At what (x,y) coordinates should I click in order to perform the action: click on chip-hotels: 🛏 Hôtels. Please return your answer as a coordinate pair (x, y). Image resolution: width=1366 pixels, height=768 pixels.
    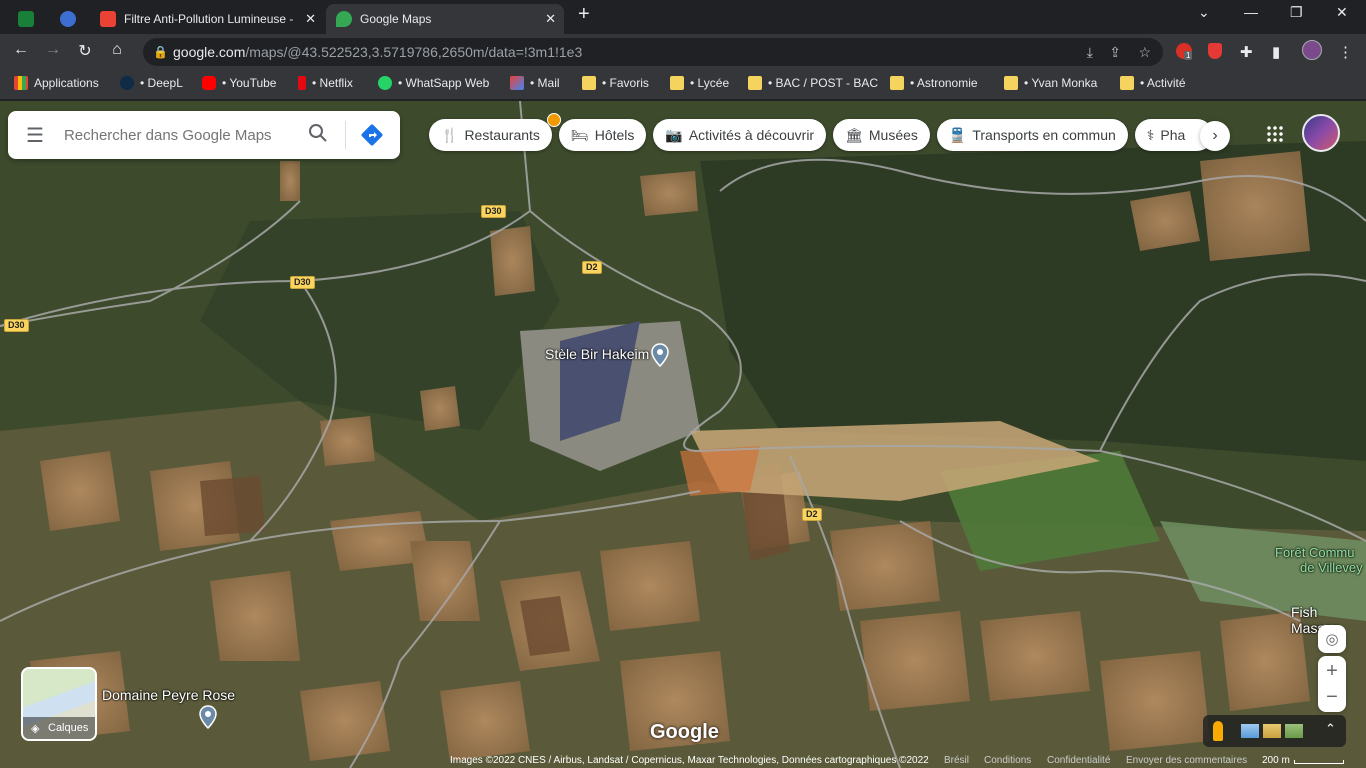
    Looking at the image, I should click on (602, 135).